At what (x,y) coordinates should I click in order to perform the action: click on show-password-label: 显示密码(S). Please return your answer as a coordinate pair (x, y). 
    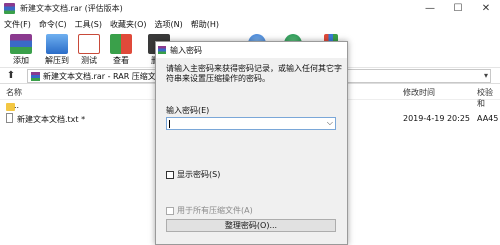
    Looking at the image, I should click on (199, 174).